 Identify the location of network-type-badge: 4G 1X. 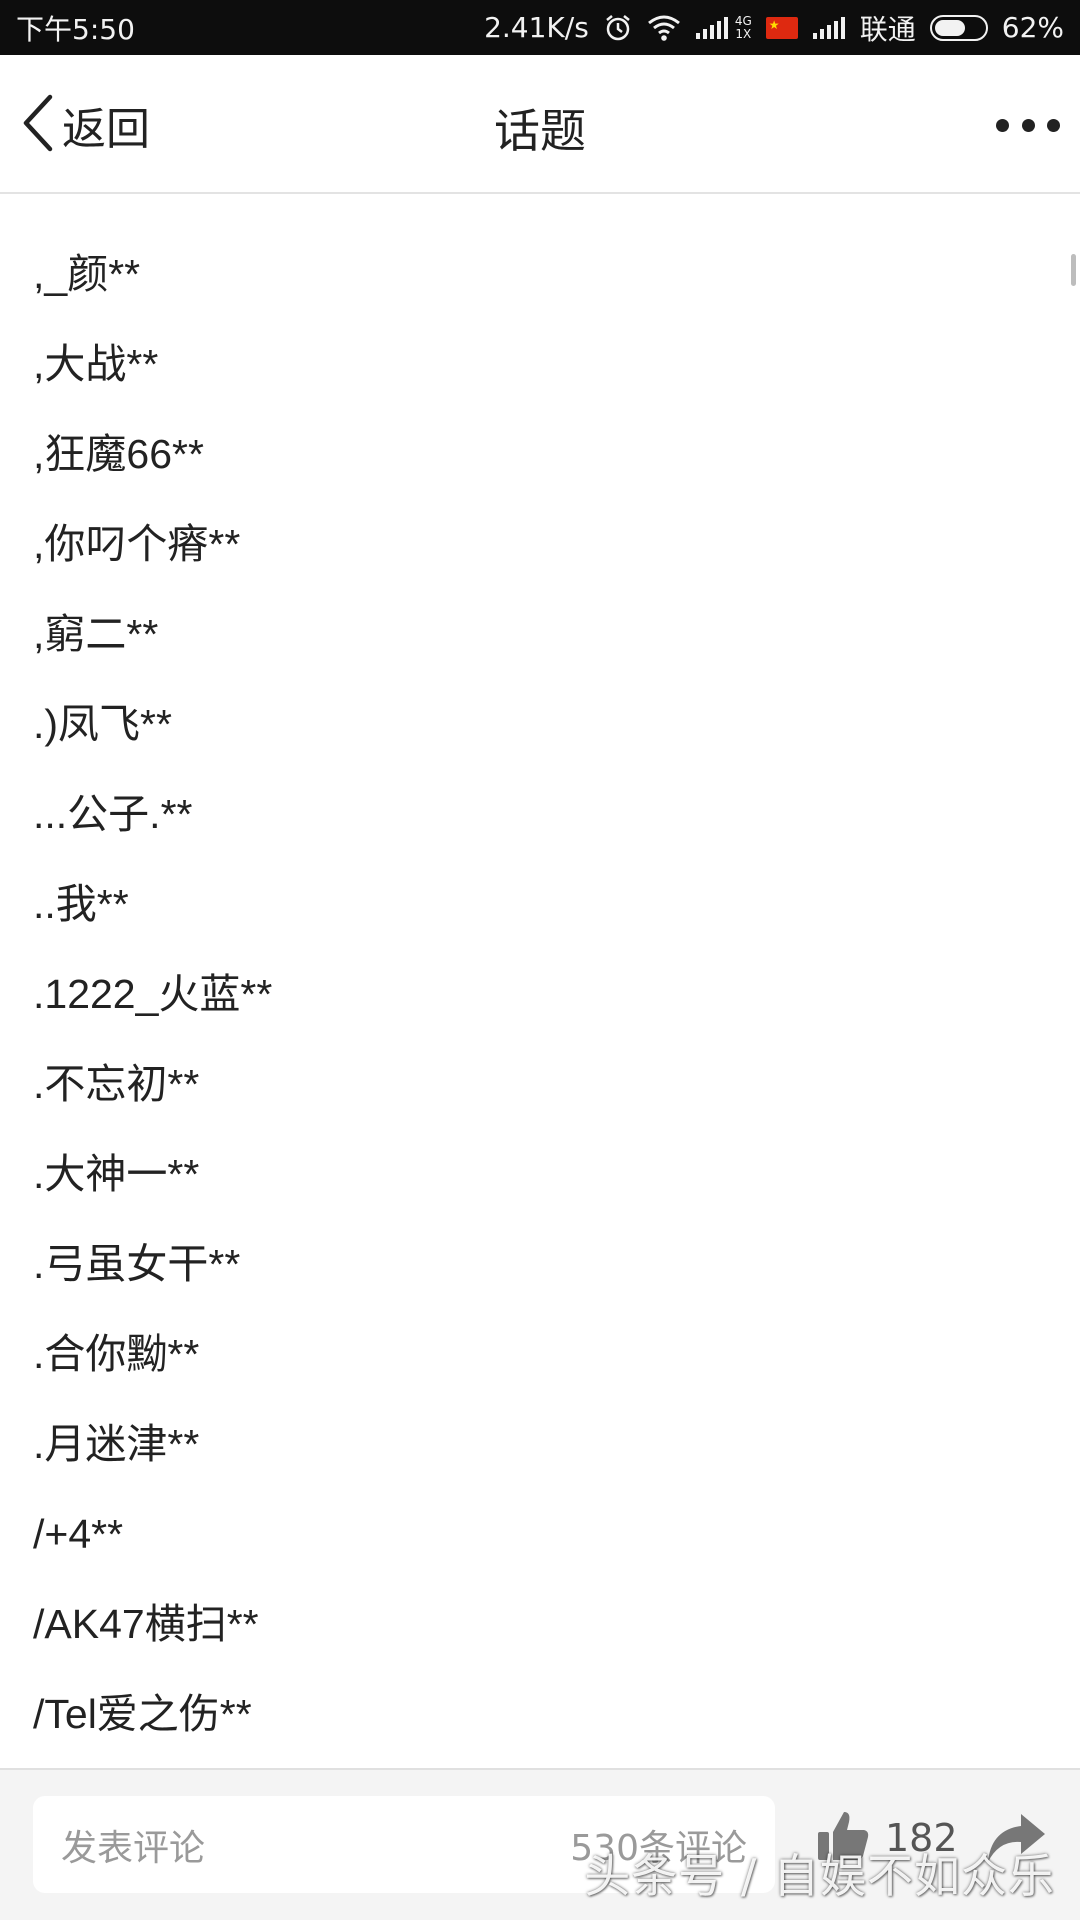
(743, 27).